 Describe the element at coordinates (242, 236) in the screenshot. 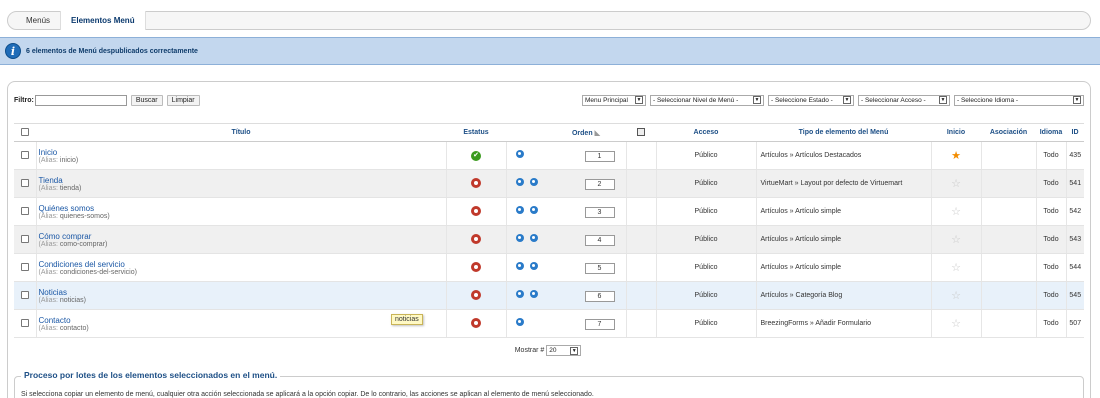

I see `row-title-link: Cómo comprar` at that location.